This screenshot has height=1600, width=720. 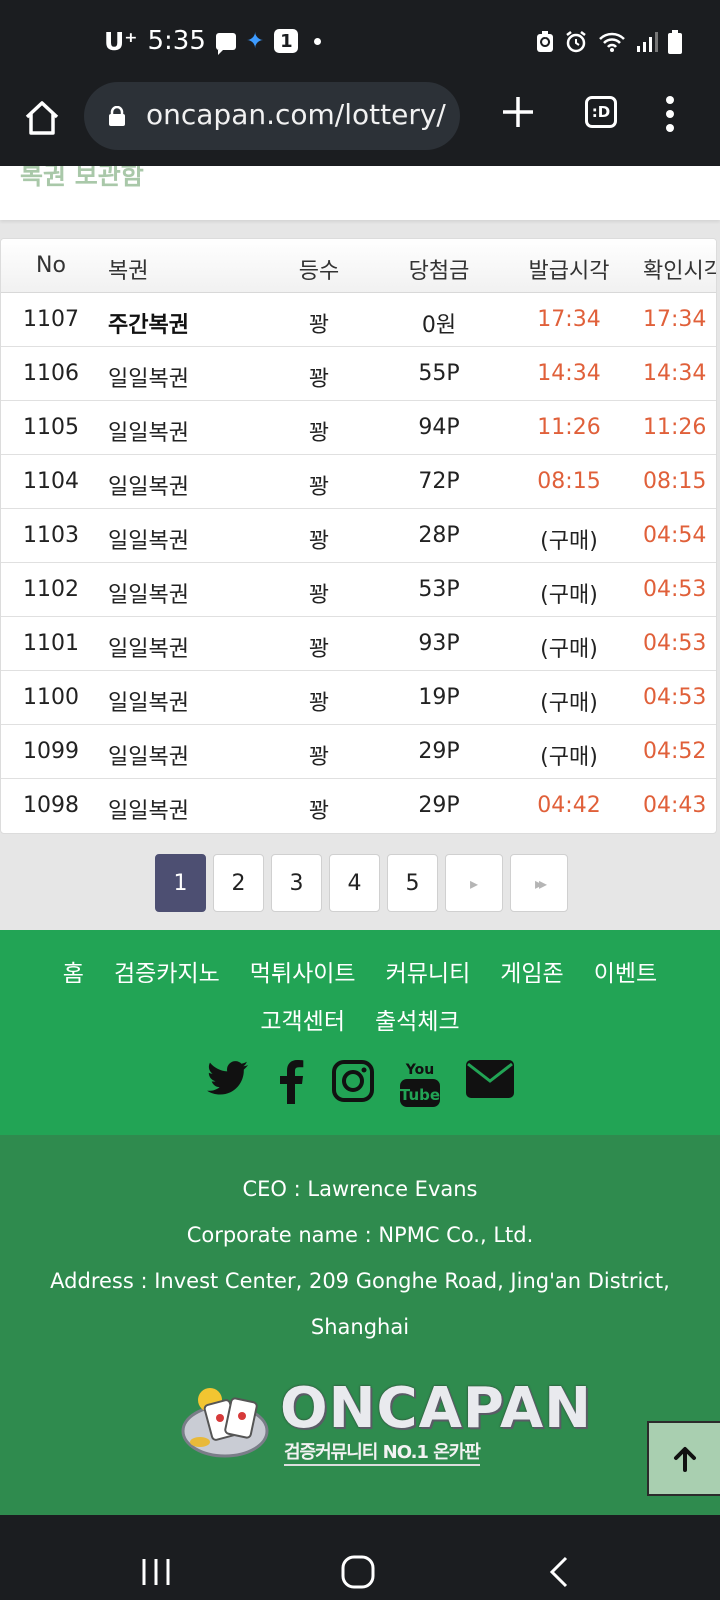 I want to click on table-row: 1101 일일복권 꽝 93P (구매) 04:53, so click(x=358, y=644).